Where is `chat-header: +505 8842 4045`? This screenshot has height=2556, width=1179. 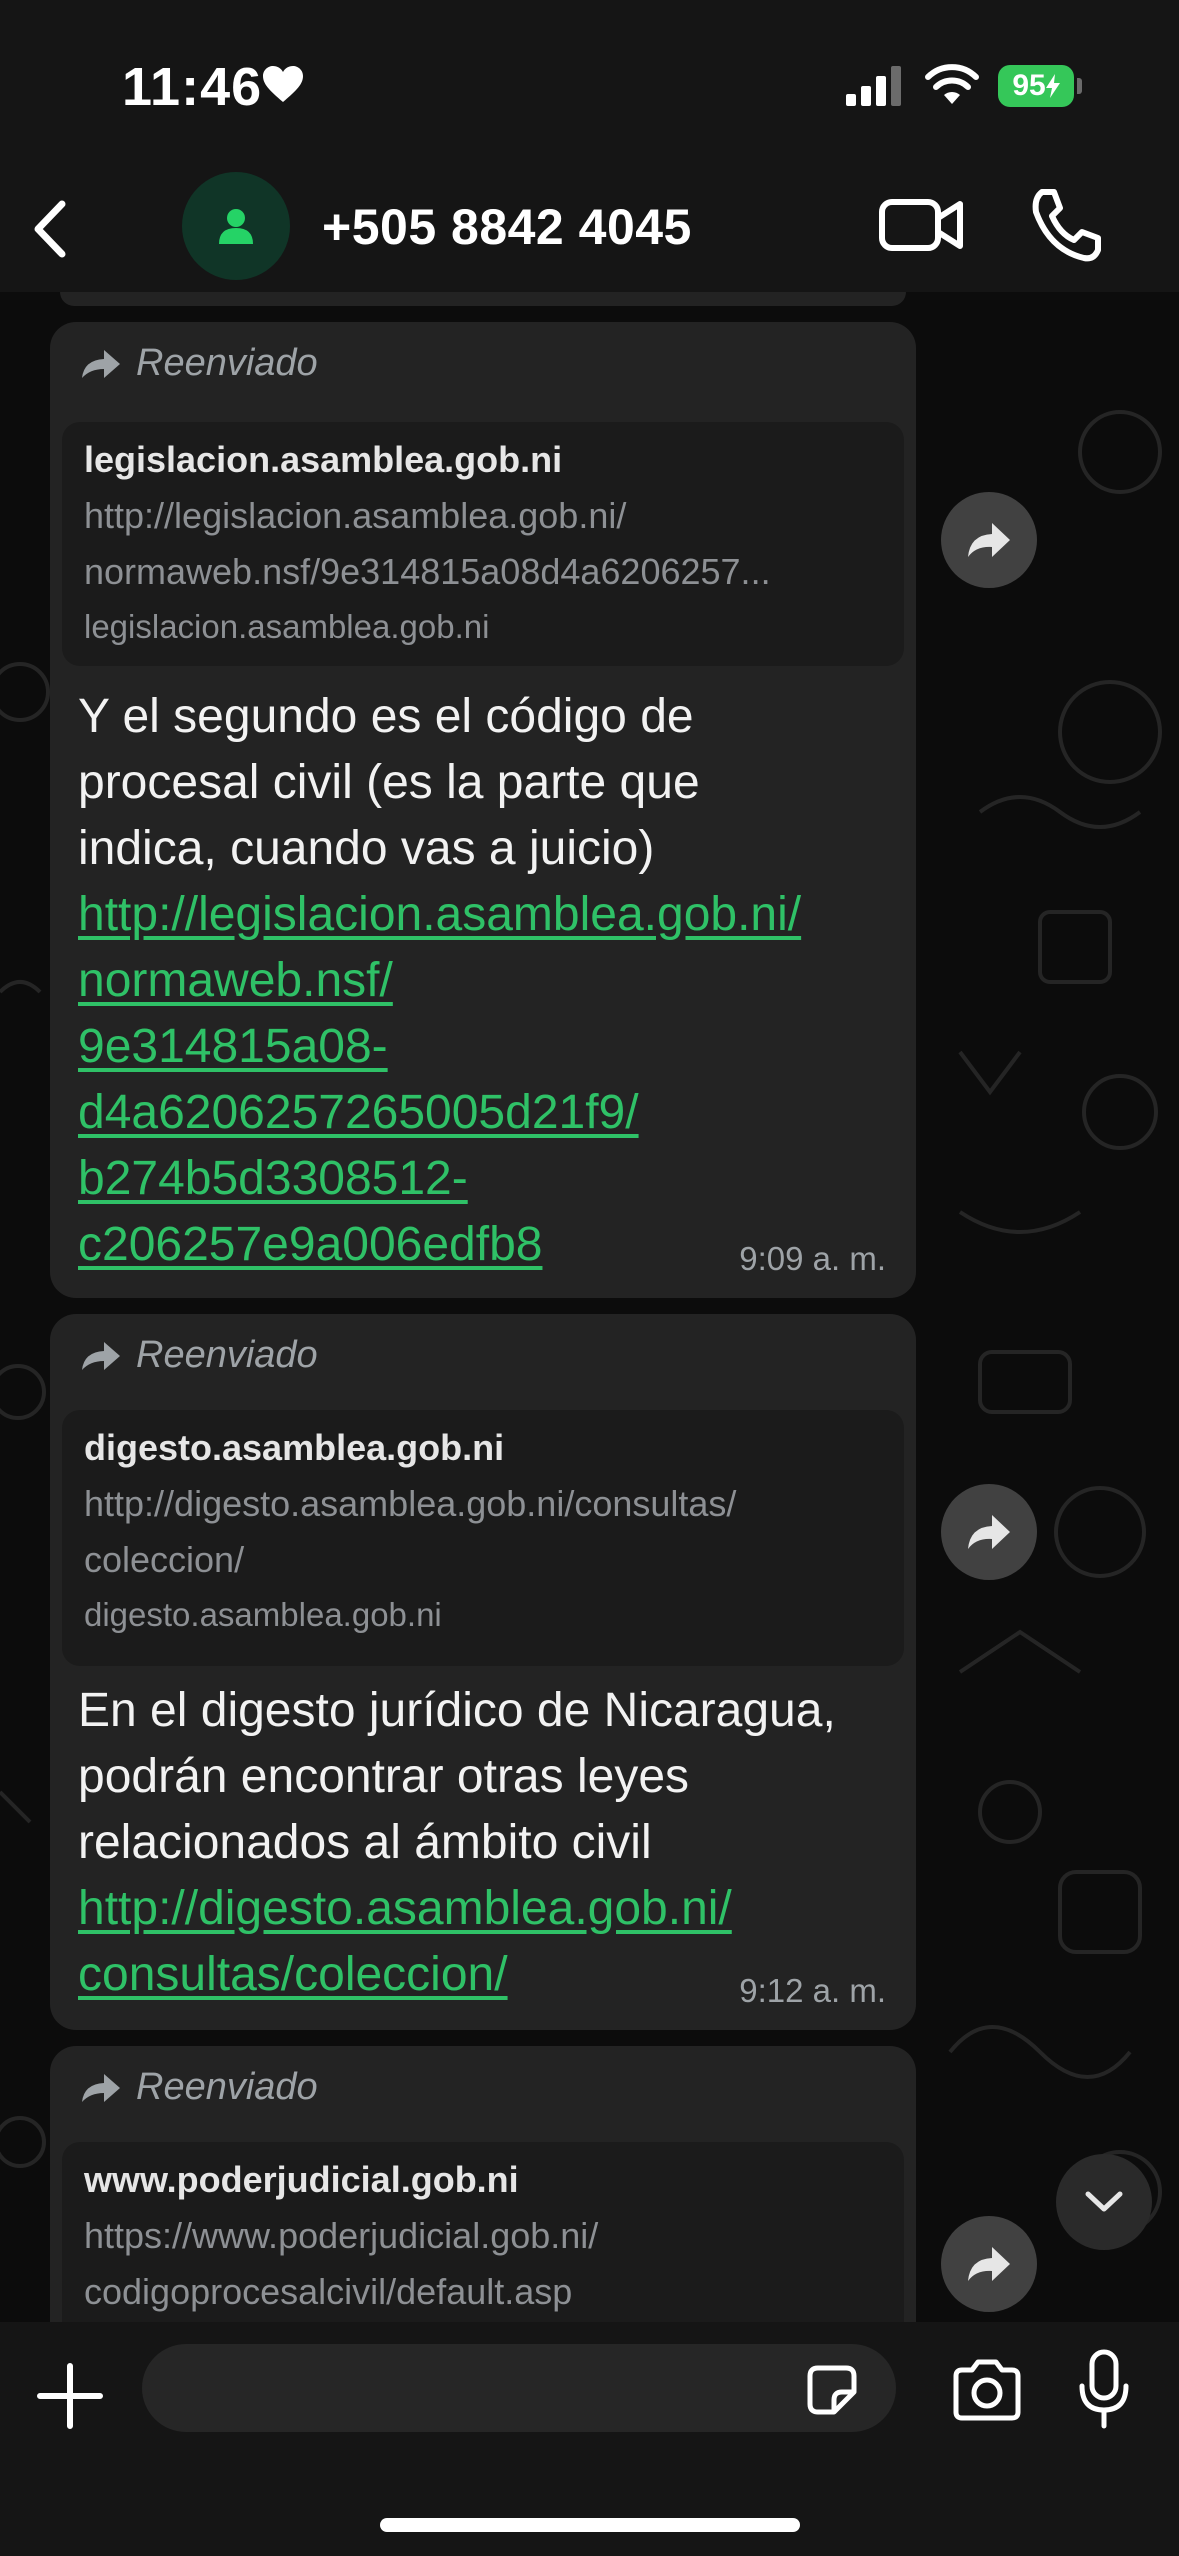
chat-header: +505 8842 4045 is located at coordinates (589, 226).